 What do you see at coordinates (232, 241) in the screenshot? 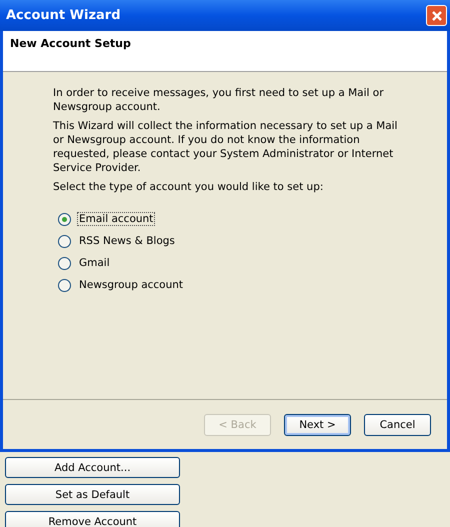
I see `account-type-option: RSS News & Blogs` at bounding box center [232, 241].